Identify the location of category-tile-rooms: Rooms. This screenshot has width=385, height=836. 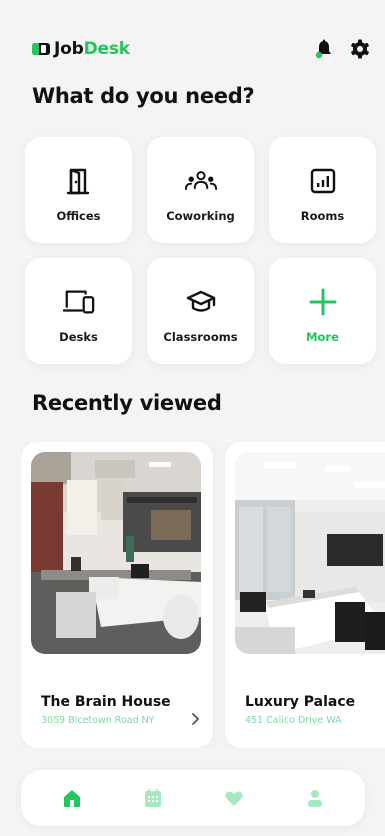
(322, 190).